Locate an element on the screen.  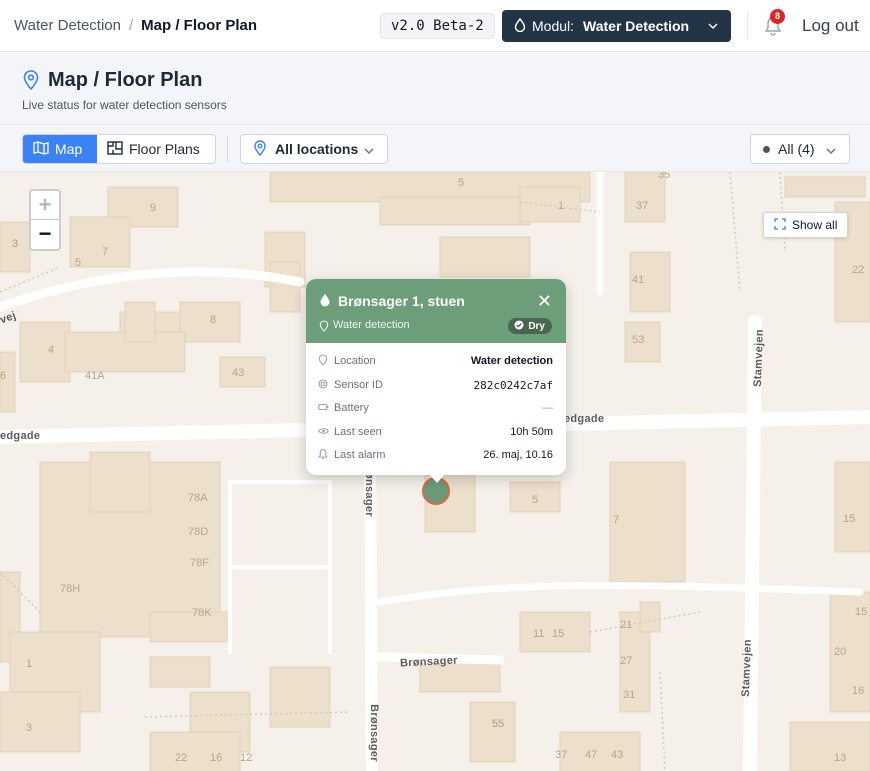
eye-icon is located at coordinates (323, 432).